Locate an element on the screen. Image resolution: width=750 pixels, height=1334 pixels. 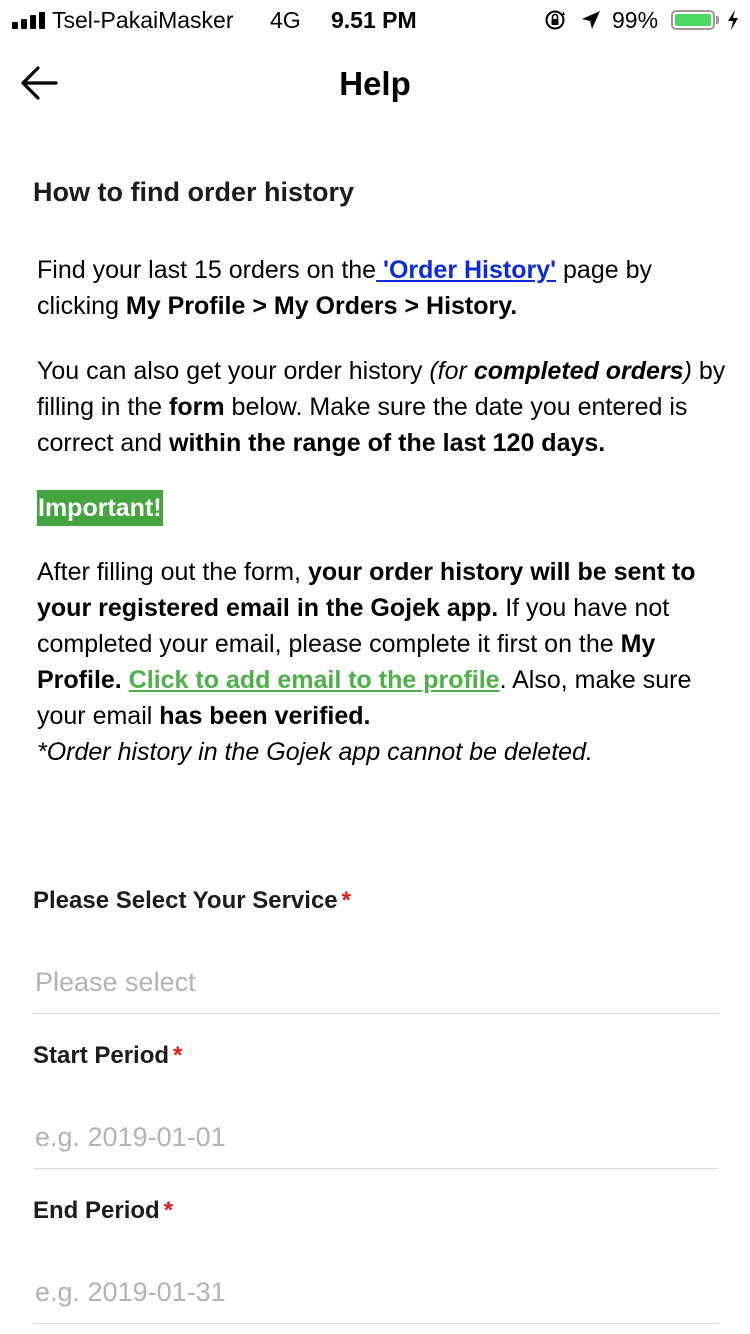
start-period-input is located at coordinates (375, 1138).